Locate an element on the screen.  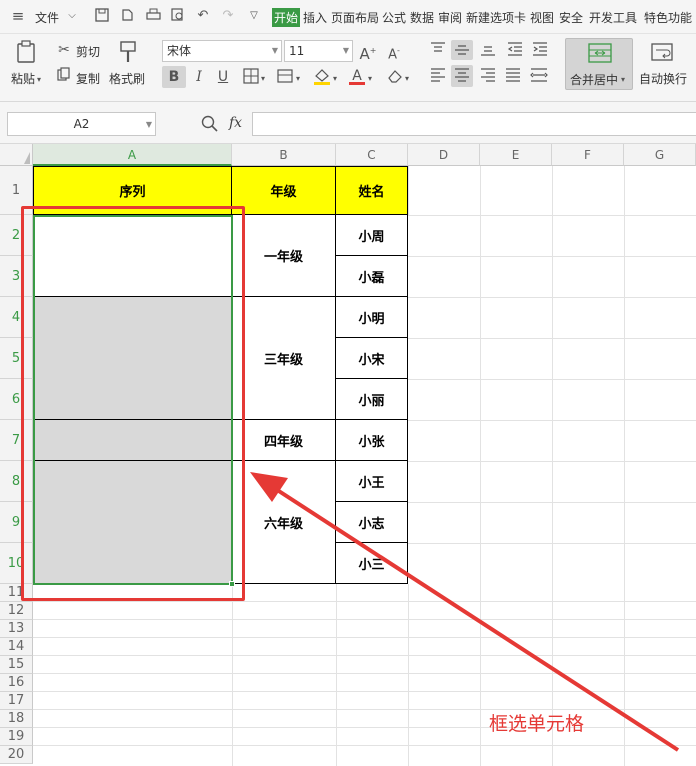
name-cell: 小宋 is located at coordinates (372, 358).